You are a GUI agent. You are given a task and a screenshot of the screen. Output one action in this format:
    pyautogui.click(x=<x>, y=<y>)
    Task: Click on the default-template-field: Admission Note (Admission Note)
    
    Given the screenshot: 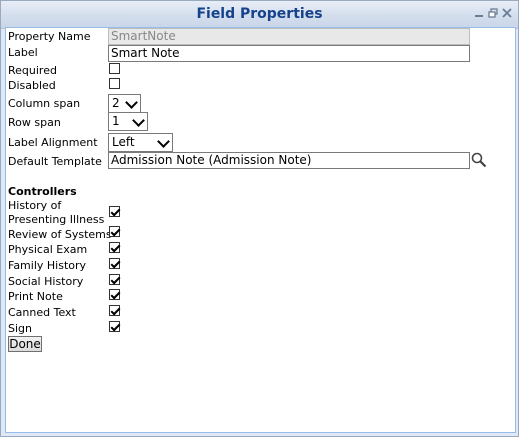 What is the action you would take?
    pyautogui.click(x=289, y=160)
    